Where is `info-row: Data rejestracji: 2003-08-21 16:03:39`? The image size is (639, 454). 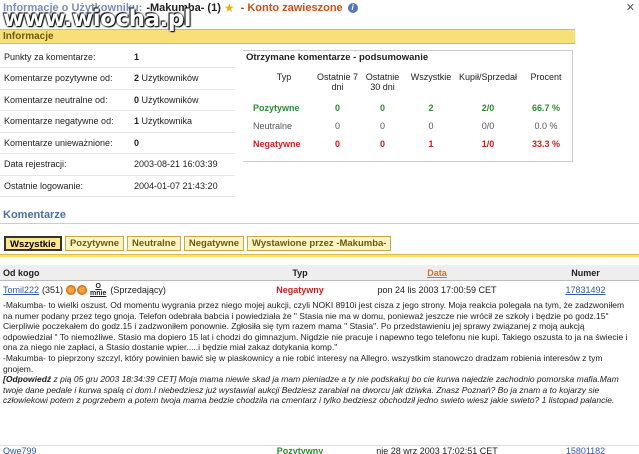 info-row: Data rejestracji: 2003-08-21 16:03:39 is located at coordinates (117, 164).